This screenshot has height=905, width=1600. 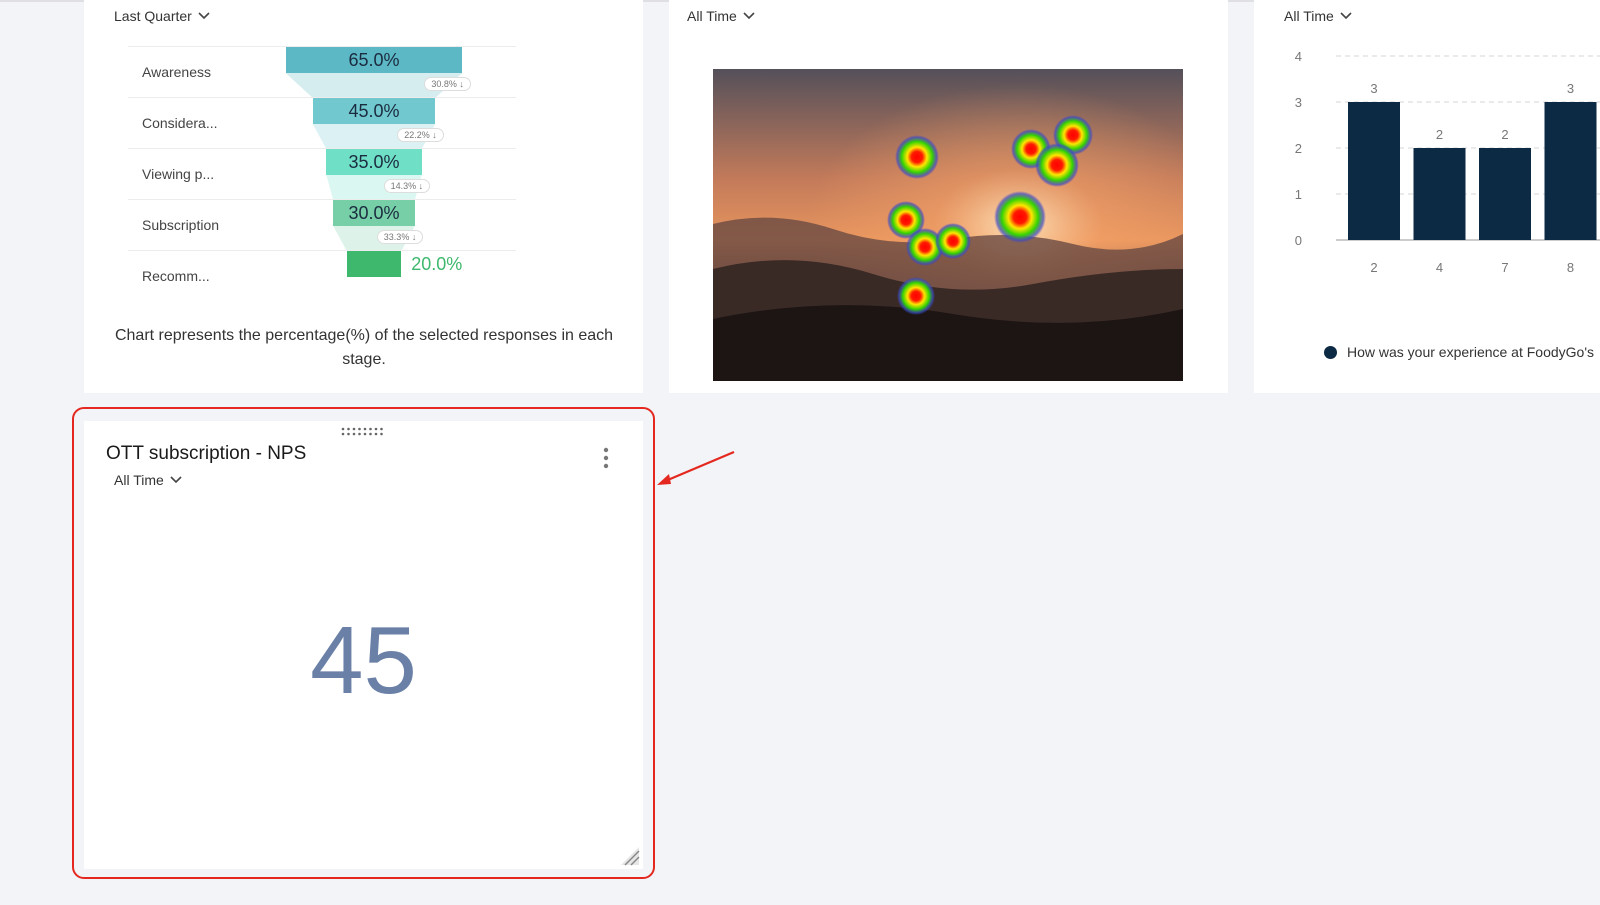 I want to click on funnel-date-filter: Last Quarter, so click(x=162, y=16).